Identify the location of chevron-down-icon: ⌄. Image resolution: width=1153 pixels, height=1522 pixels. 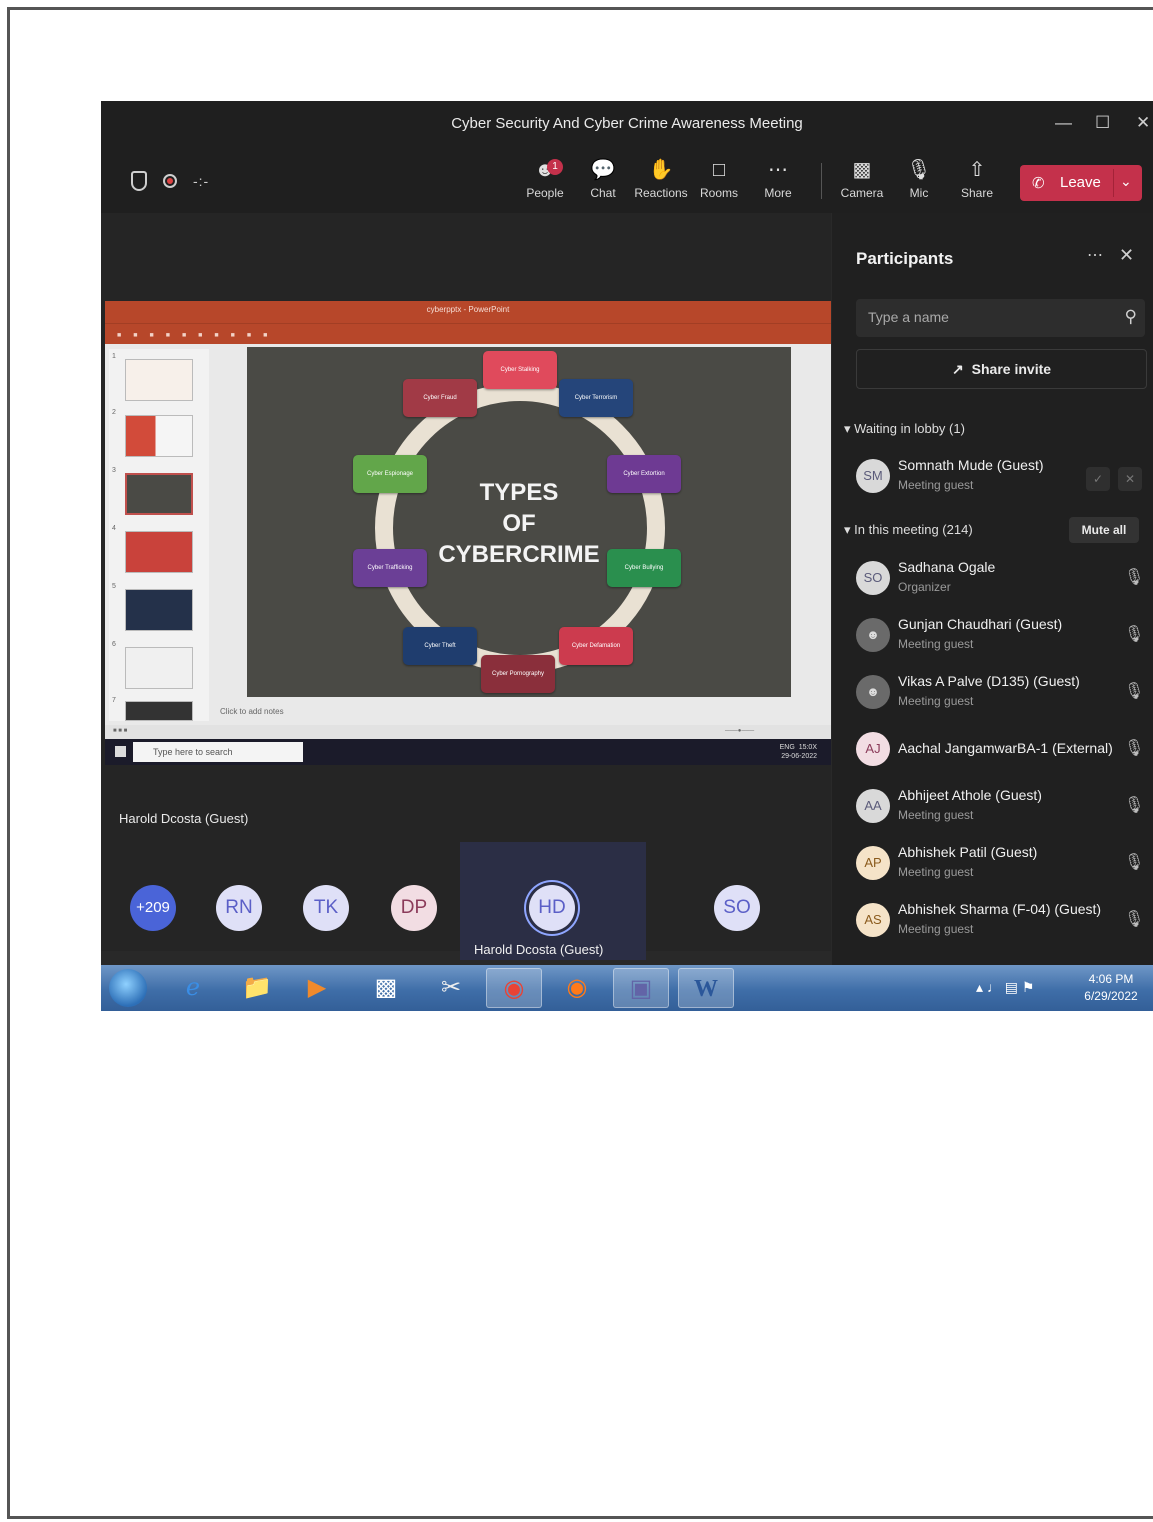
(1126, 181).